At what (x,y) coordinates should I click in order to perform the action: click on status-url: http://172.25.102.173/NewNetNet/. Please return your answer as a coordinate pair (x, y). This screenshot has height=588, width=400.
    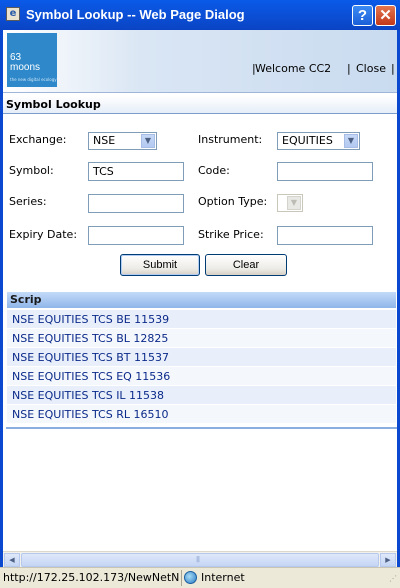
    Looking at the image, I should click on (91, 577).